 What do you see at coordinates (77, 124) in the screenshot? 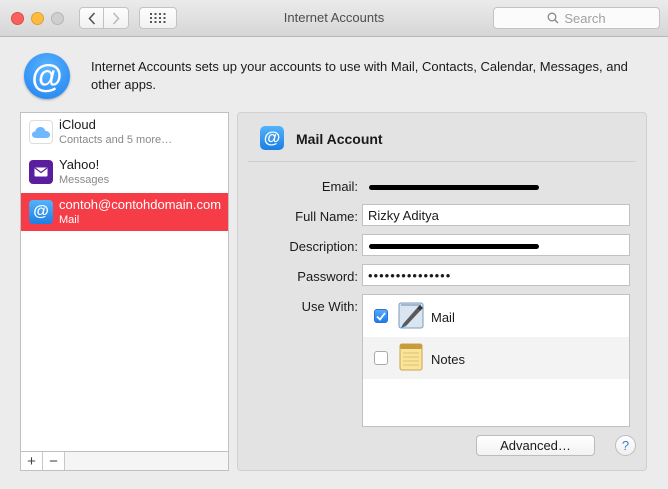
I see `account-name: iCloud` at bounding box center [77, 124].